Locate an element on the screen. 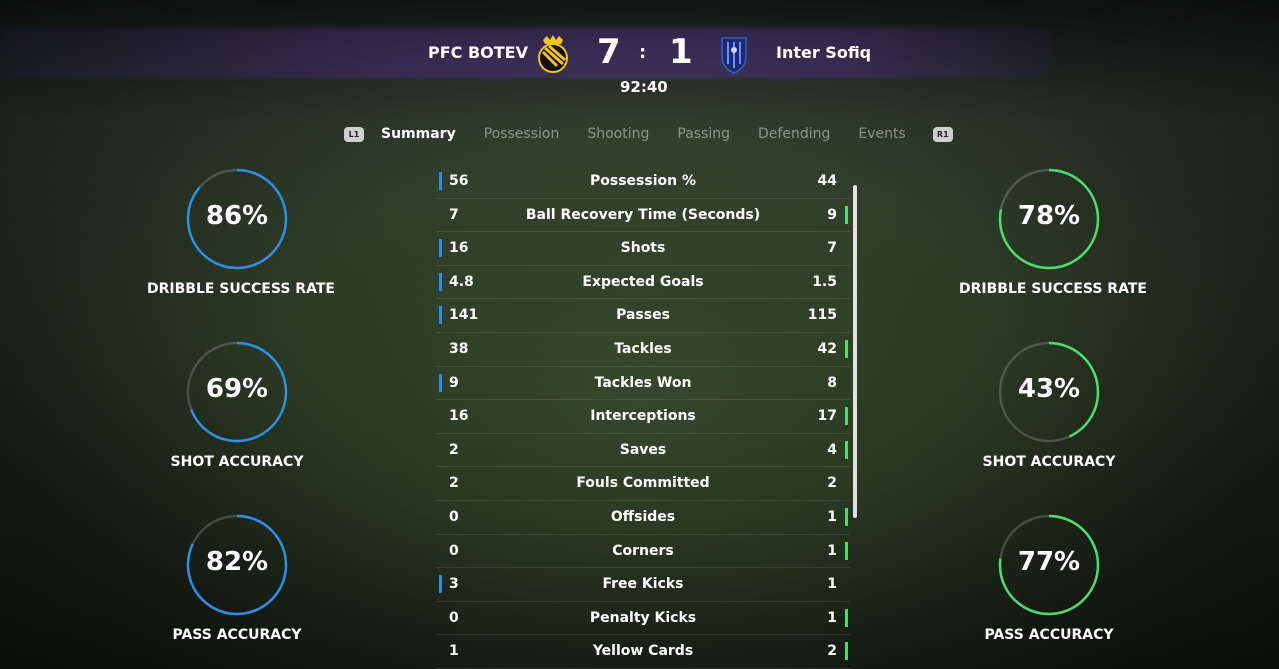  away-score: 1 is located at coordinates (681, 52).